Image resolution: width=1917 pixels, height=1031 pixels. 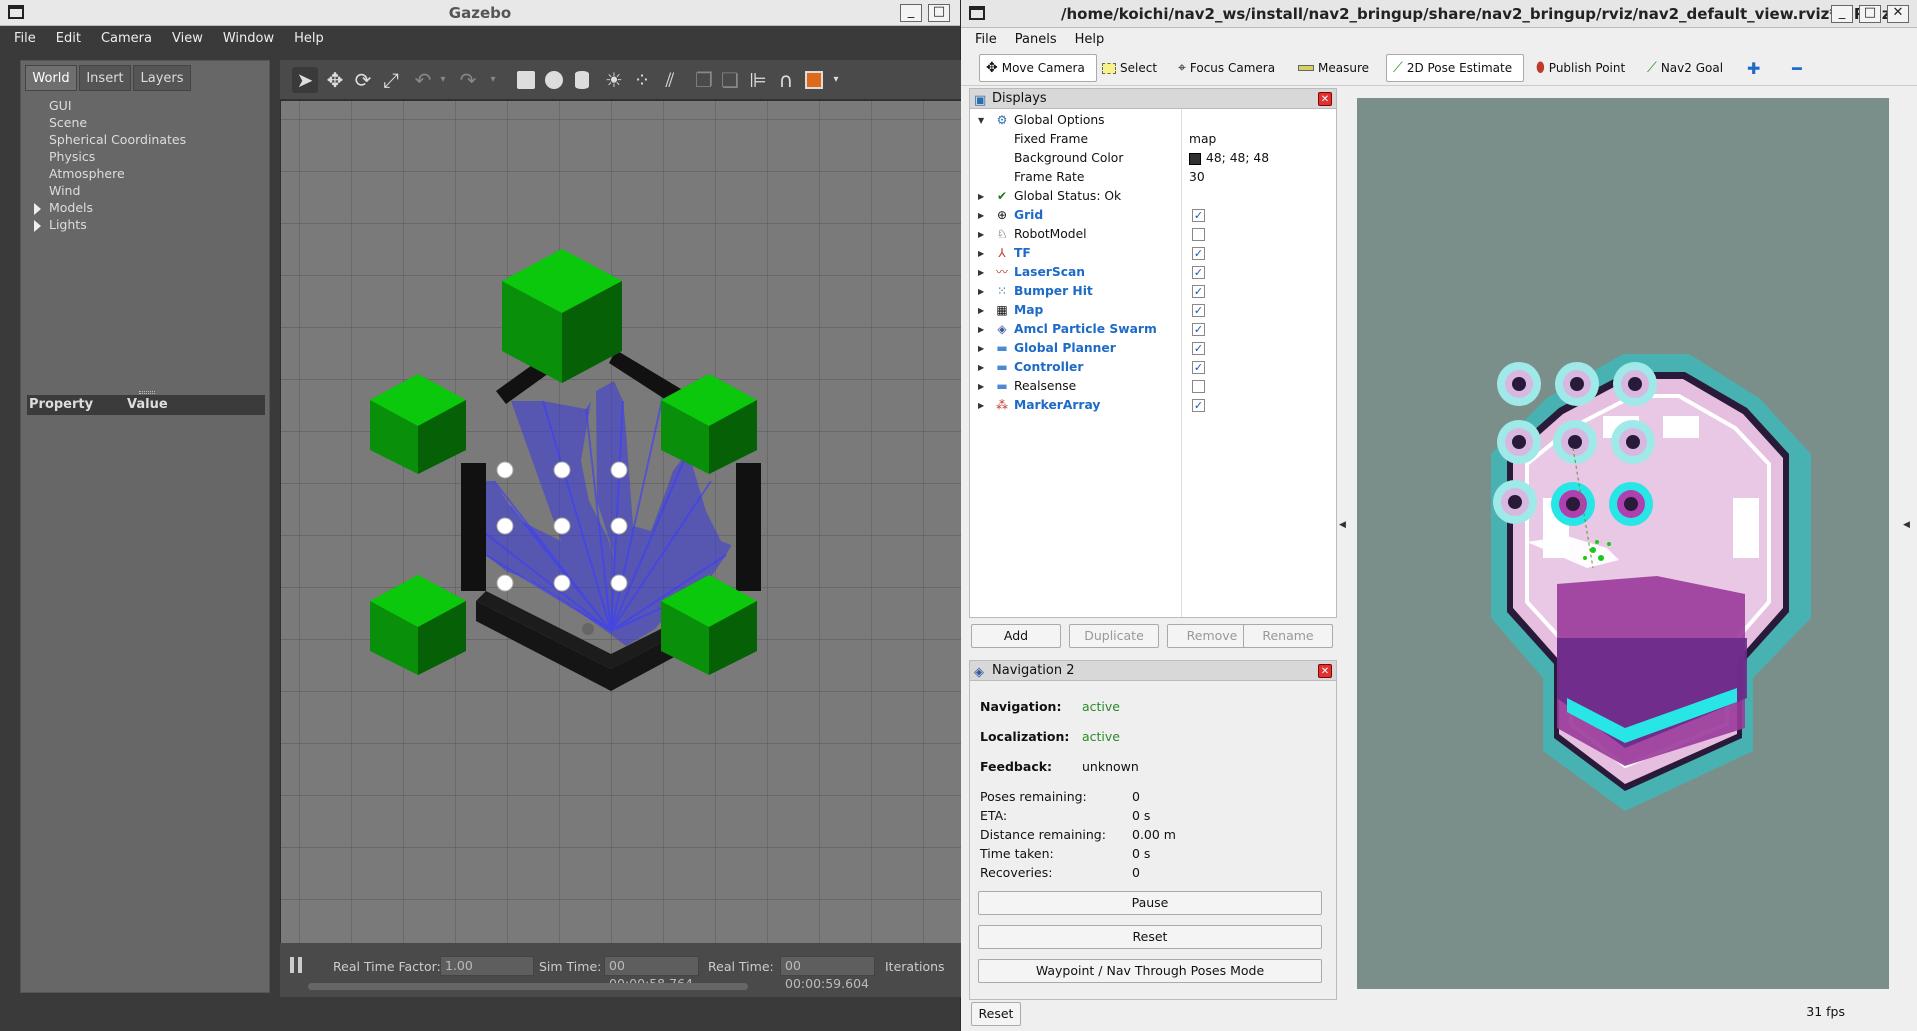 I want to click on fixed-frame-value: map, so click(x=1202, y=139).